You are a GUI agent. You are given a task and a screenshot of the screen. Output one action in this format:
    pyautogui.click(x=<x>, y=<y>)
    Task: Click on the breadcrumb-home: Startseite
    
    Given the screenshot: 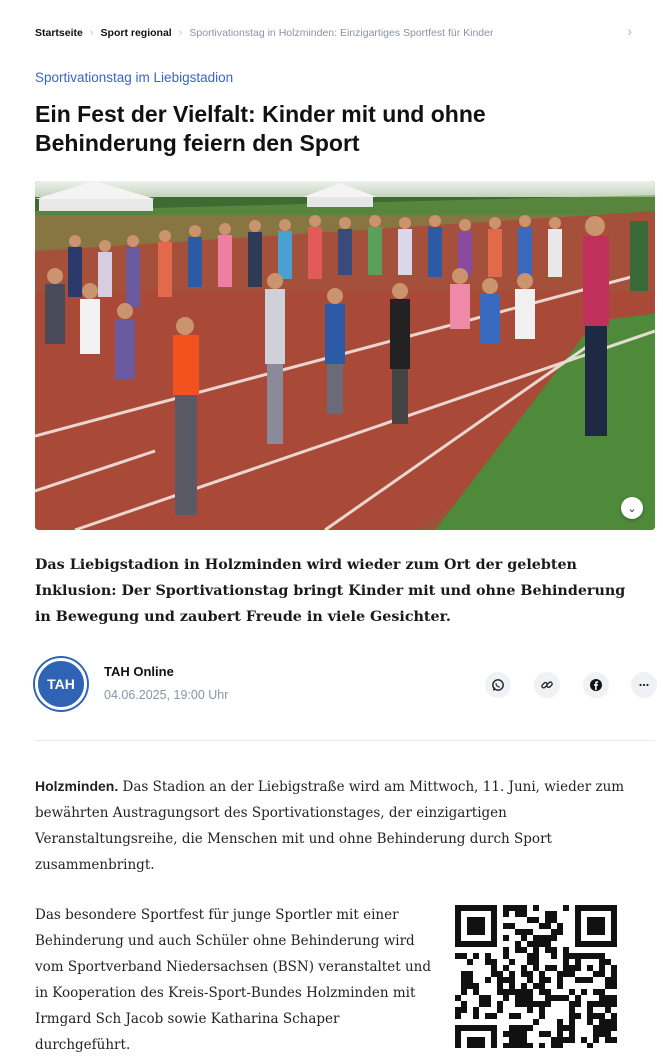 What is the action you would take?
    pyautogui.click(x=59, y=33)
    